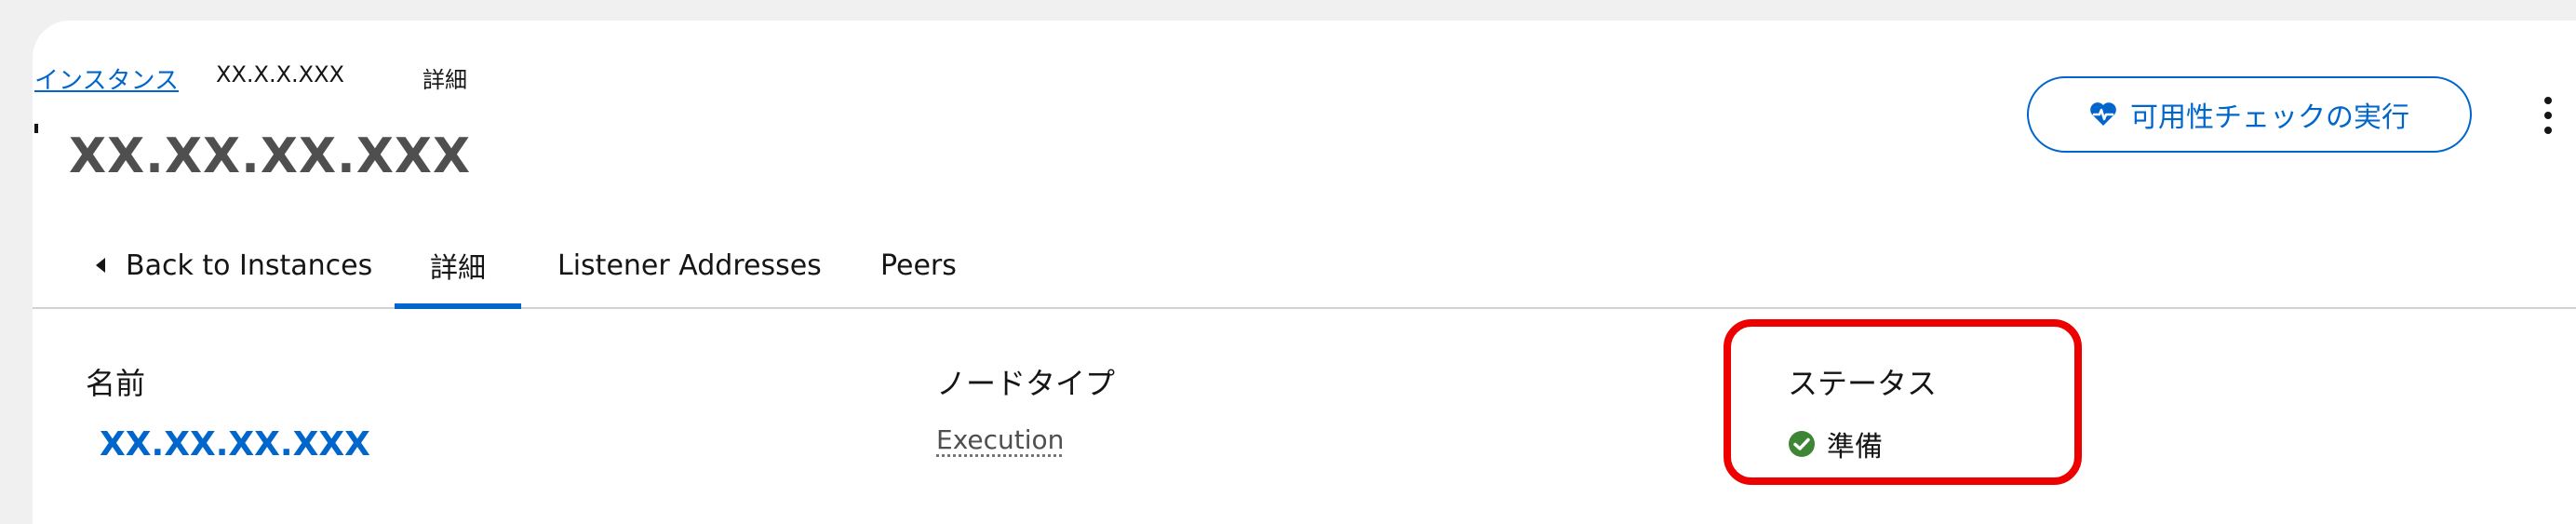  What do you see at coordinates (2548, 115) in the screenshot?
I see `kebab-menu-icon` at bounding box center [2548, 115].